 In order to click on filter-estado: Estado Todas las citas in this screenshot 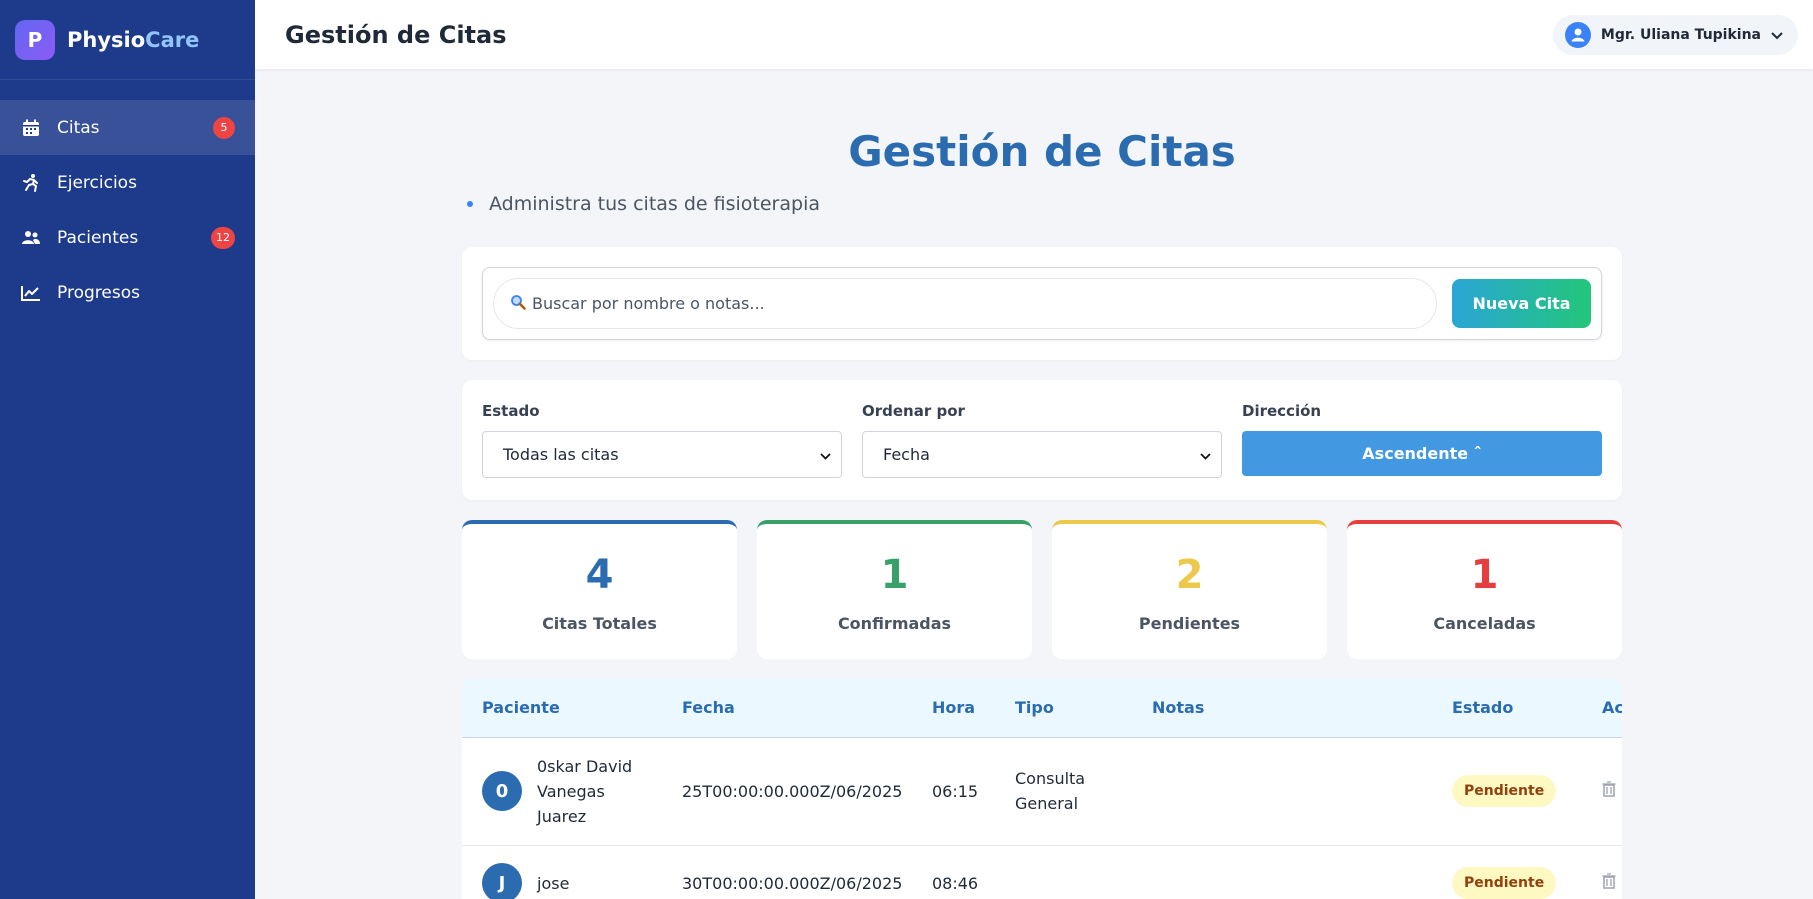, I will do `click(662, 440)`.